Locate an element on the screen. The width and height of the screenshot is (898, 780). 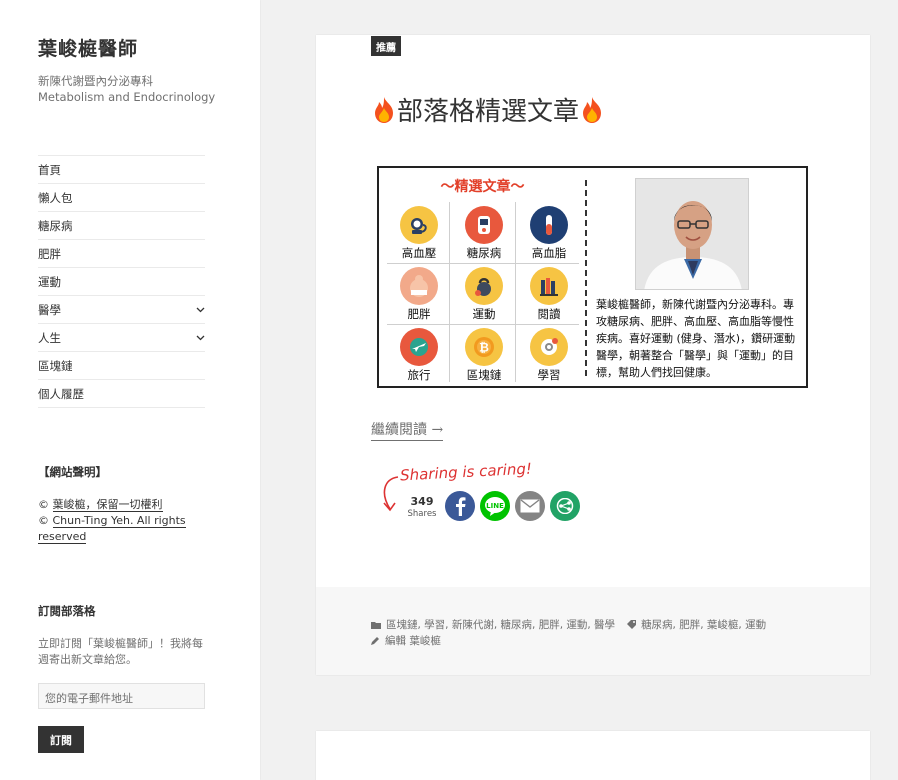
share-count-label: Shares is located at coordinates (422, 514).